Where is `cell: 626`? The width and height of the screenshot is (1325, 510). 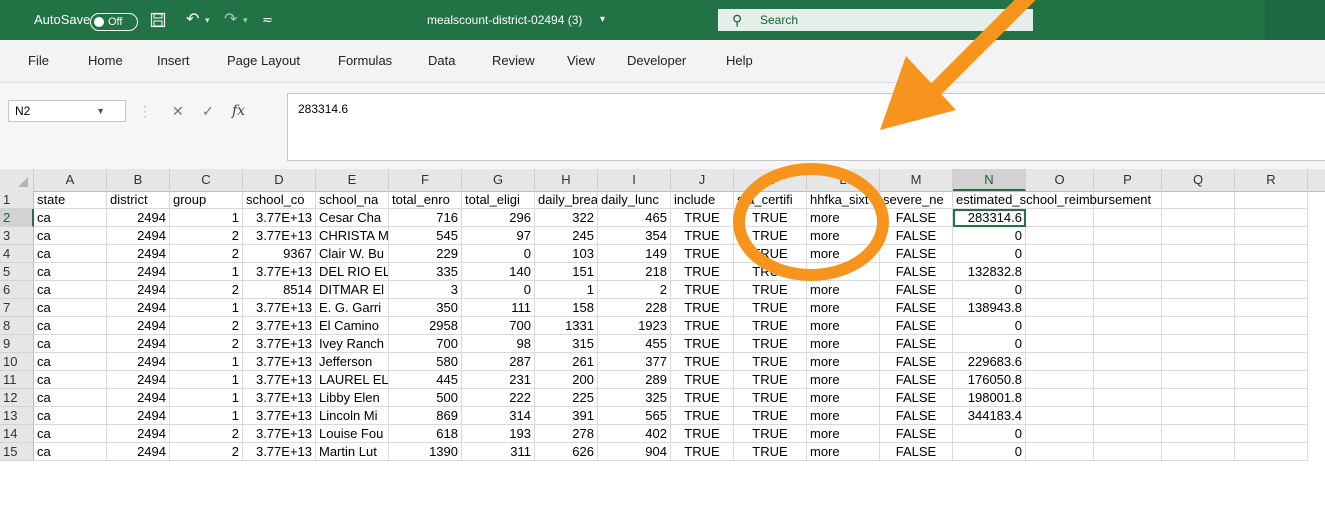 cell: 626 is located at coordinates (566, 452).